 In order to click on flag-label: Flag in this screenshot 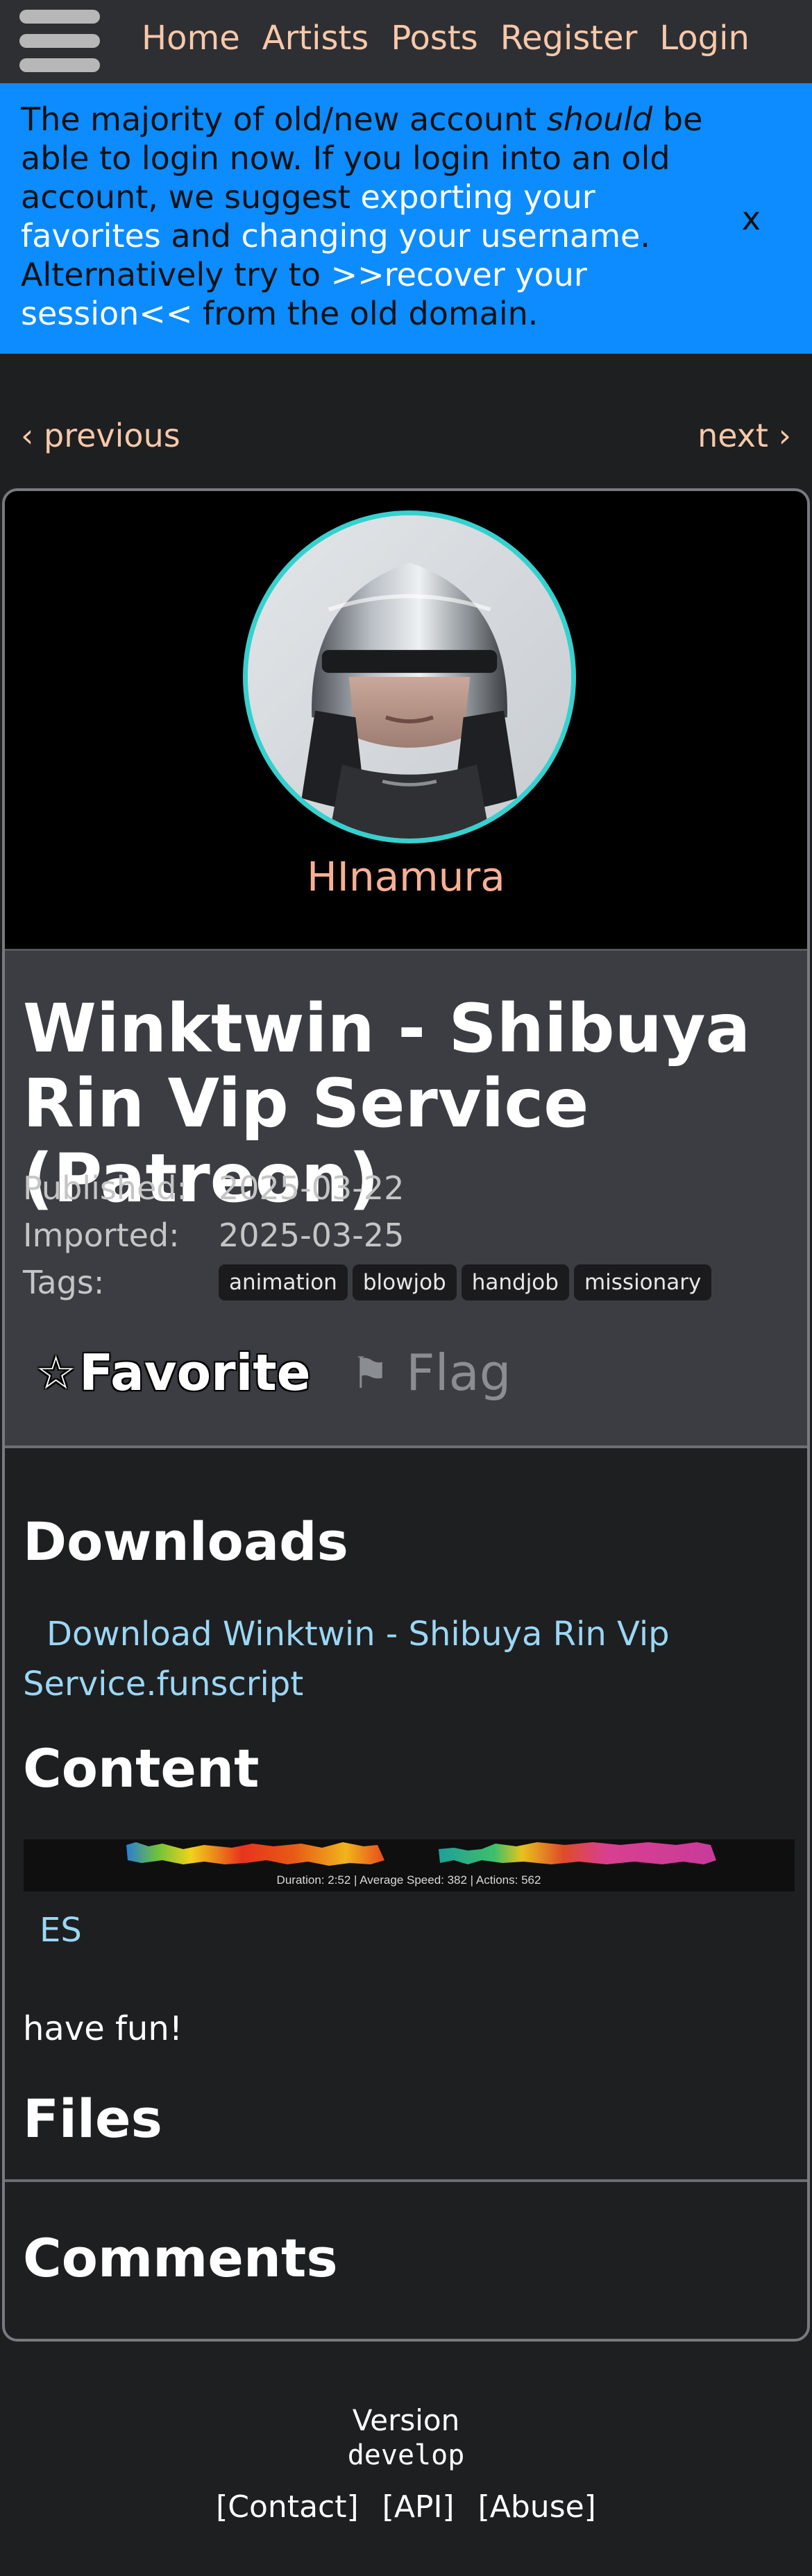, I will do `click(458, 1372)`.